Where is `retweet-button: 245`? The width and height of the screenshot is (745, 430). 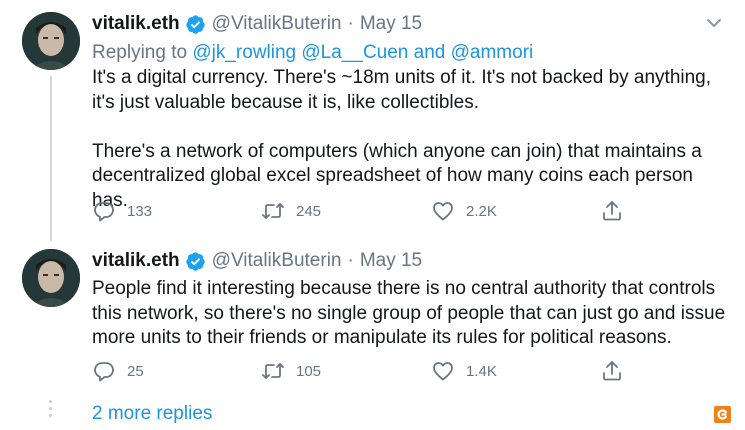 retweet-button: 245 is located at coordinates (291, 211).